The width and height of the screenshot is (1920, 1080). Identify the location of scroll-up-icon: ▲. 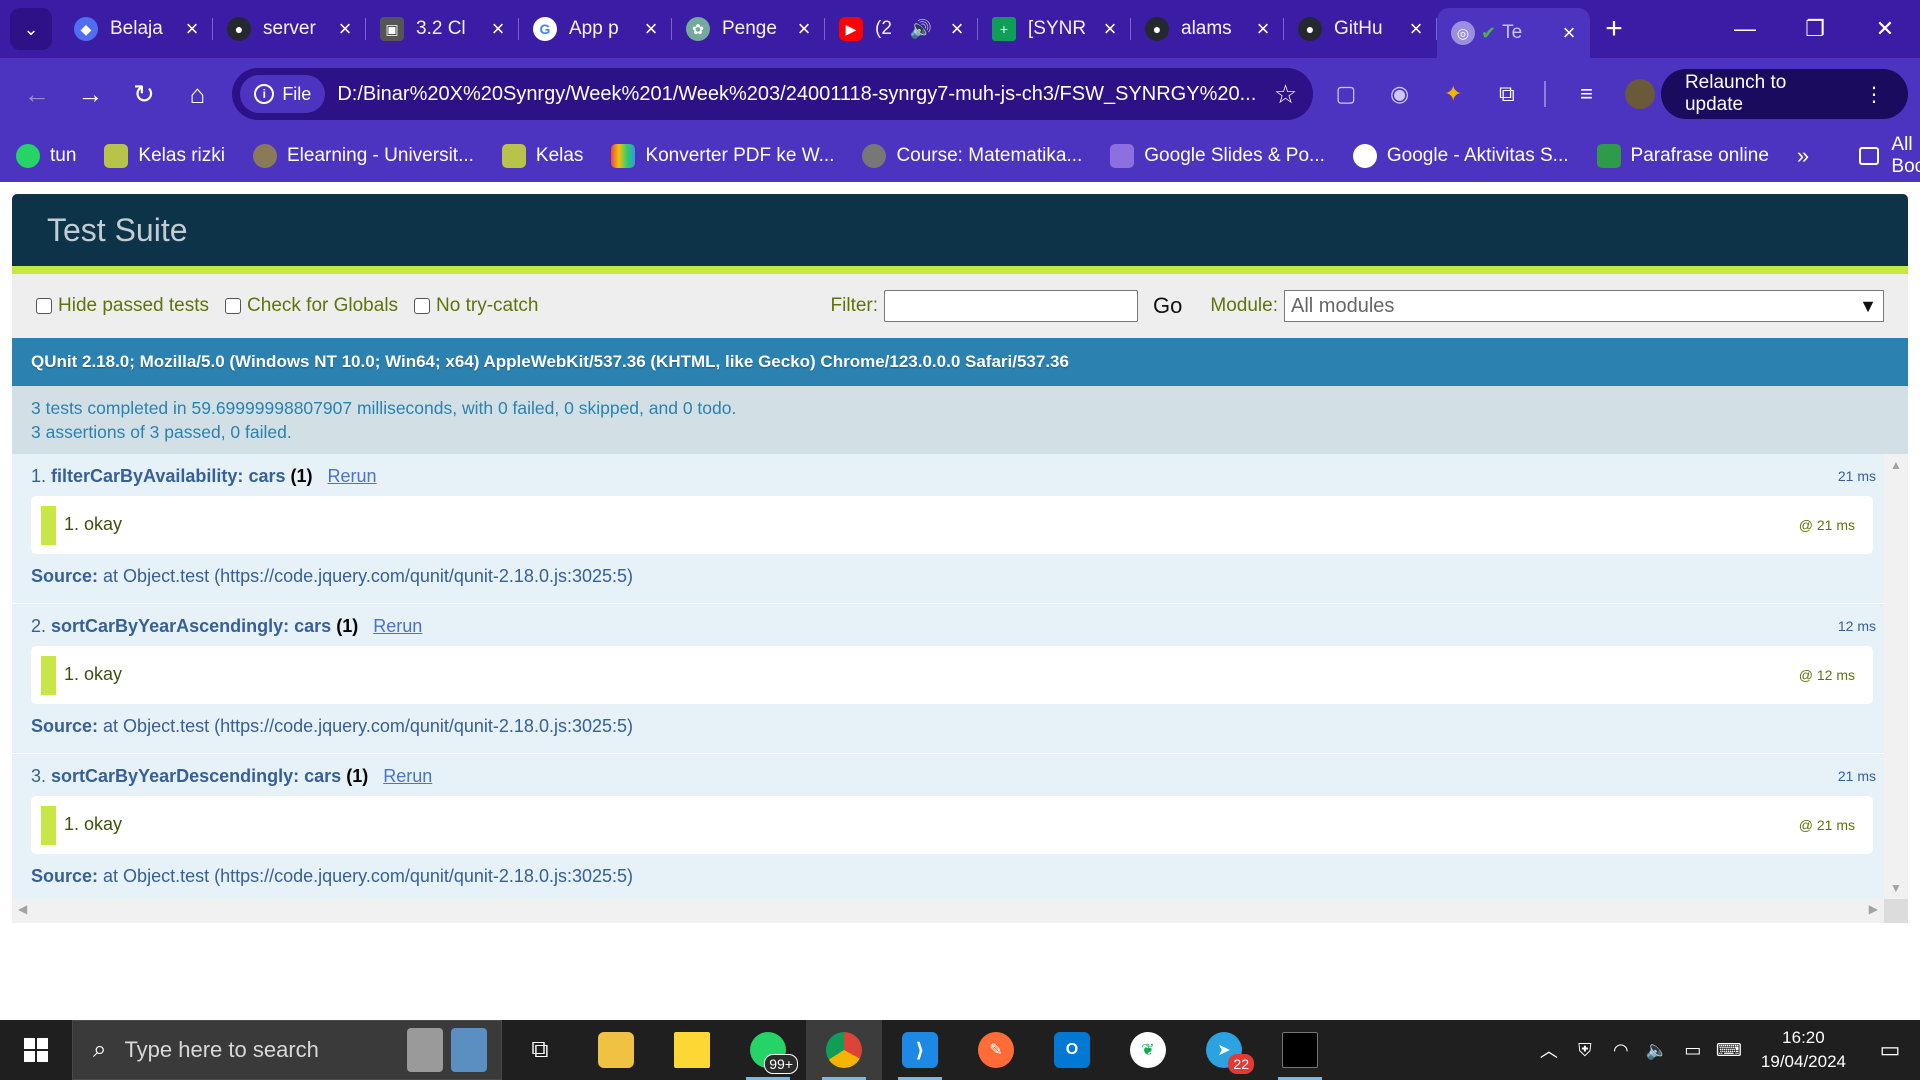
(1896, 465).